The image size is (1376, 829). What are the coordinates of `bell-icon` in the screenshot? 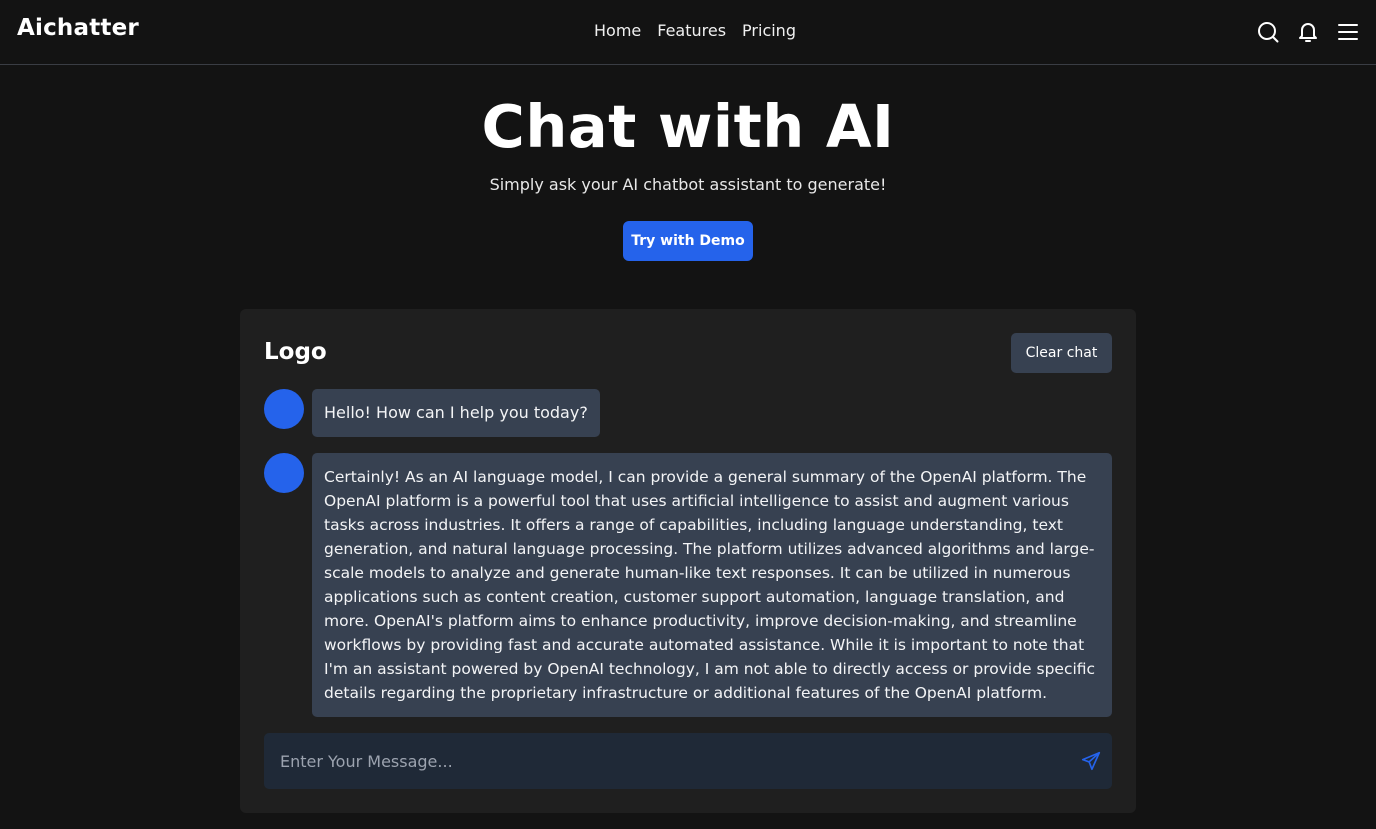 It's located at (1308, 32).